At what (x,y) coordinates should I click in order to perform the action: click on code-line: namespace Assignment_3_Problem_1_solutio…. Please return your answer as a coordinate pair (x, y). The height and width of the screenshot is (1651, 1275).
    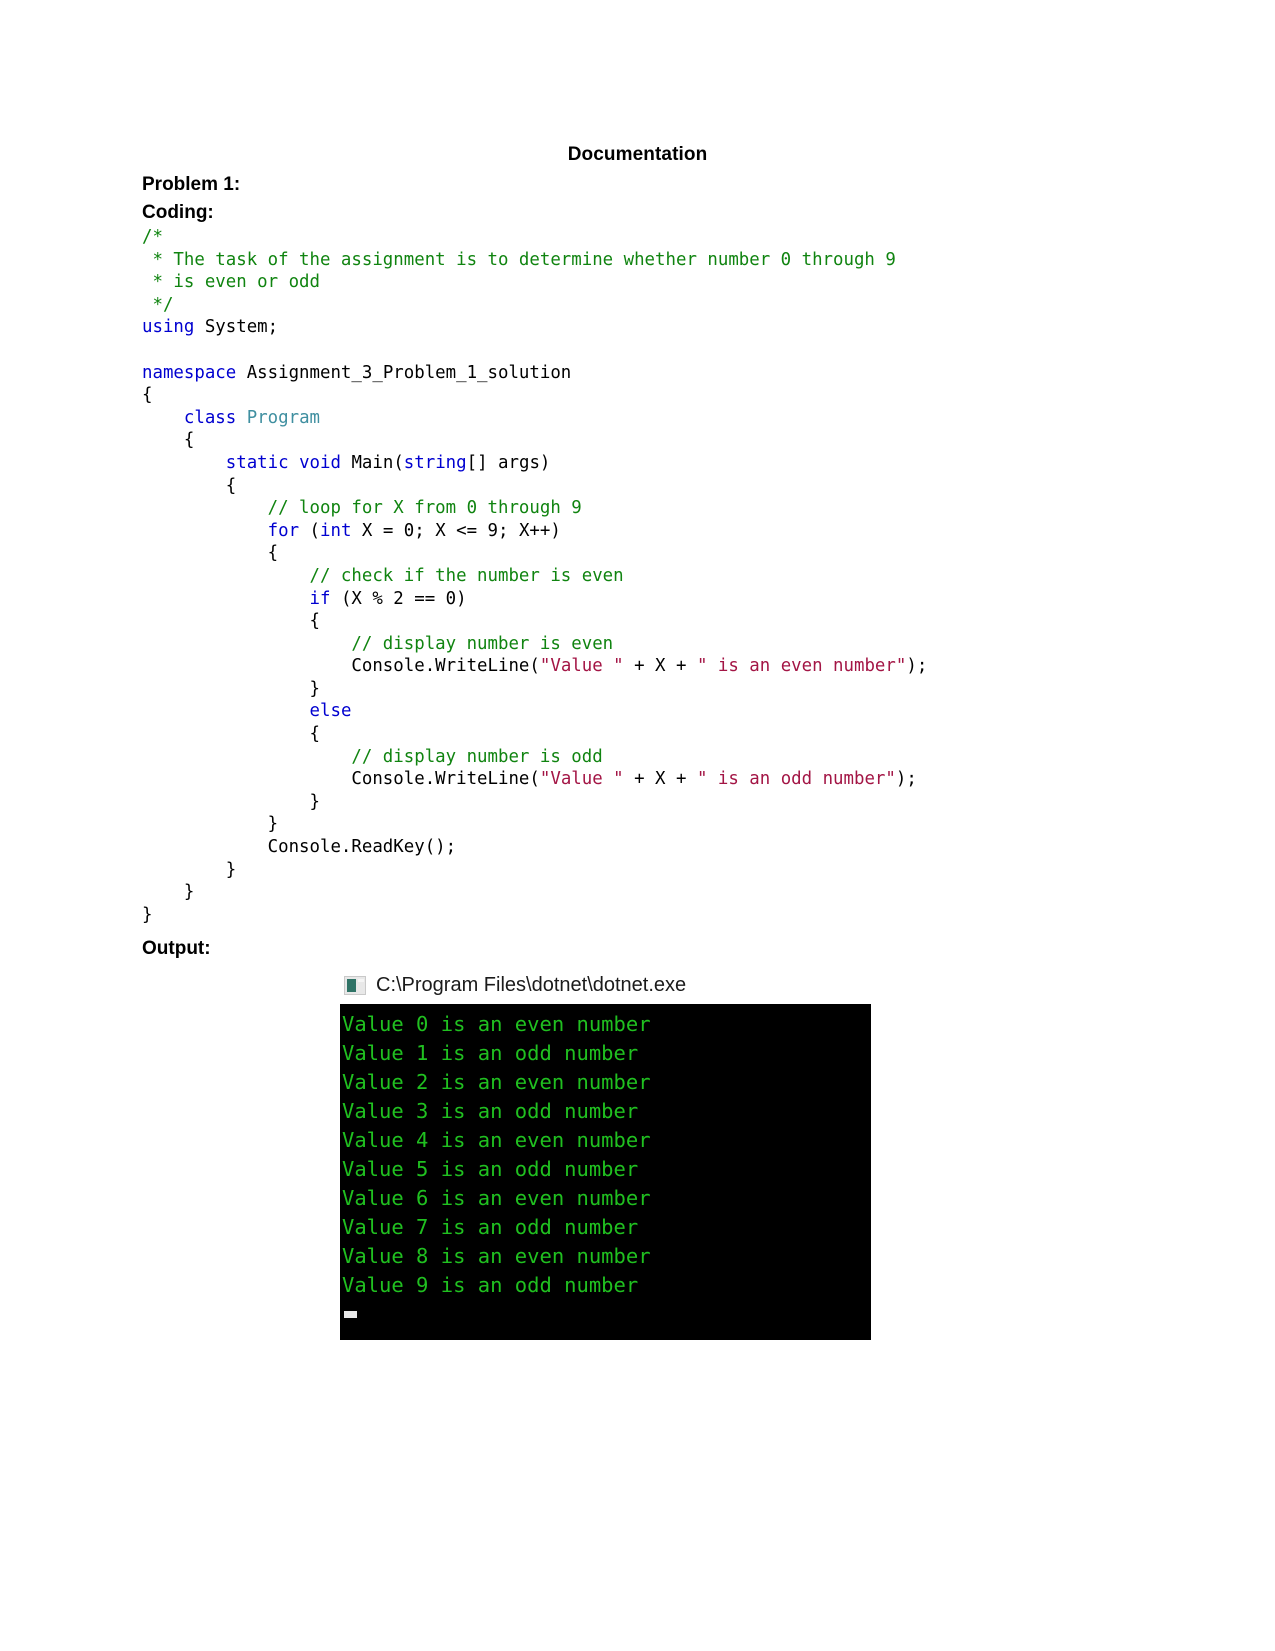
    Looking at the image, I should click on (357, 372).